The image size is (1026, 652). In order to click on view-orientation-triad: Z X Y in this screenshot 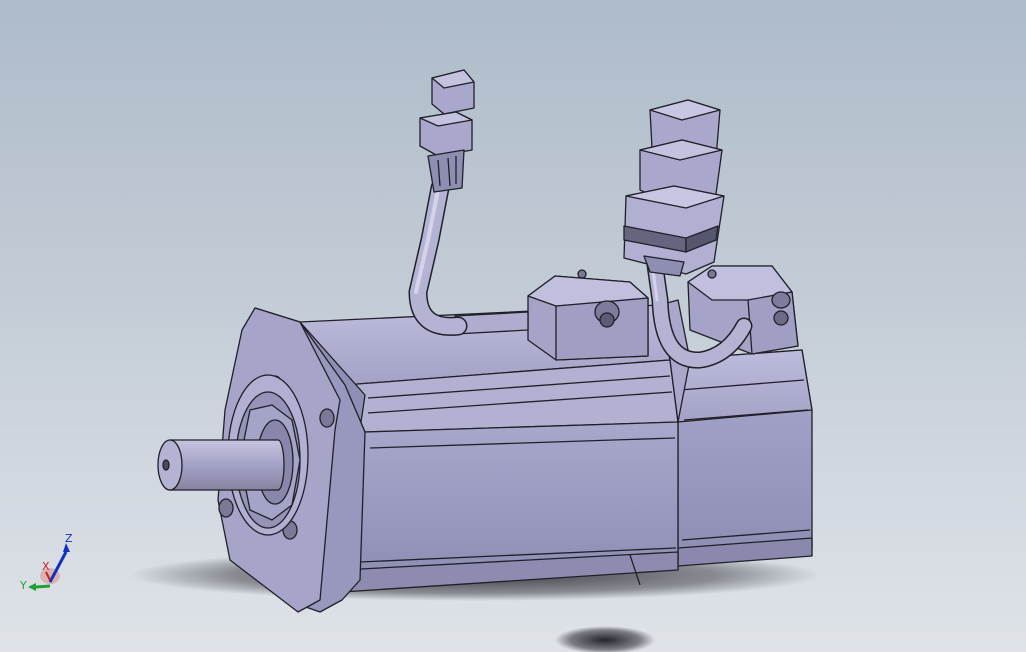, I will do `click(49, 565)`.